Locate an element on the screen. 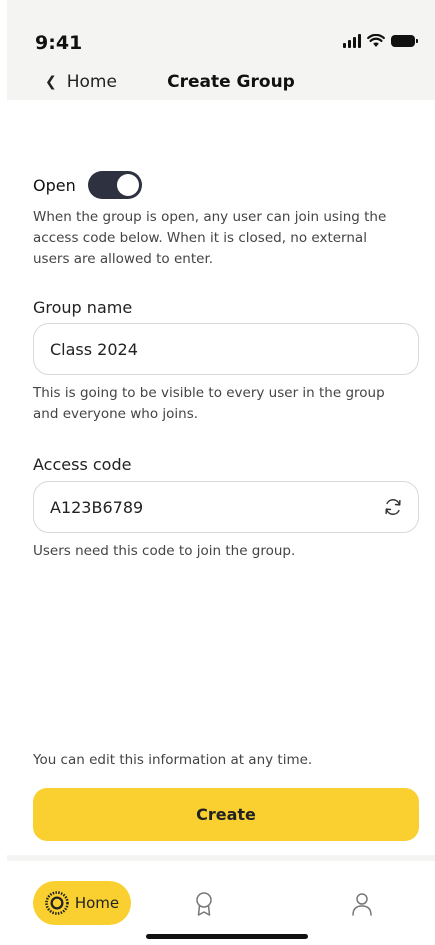 The image size is (435, 945). status-bar: 9:41 ❮ Home Create Group is located at coordinates (221, 50).